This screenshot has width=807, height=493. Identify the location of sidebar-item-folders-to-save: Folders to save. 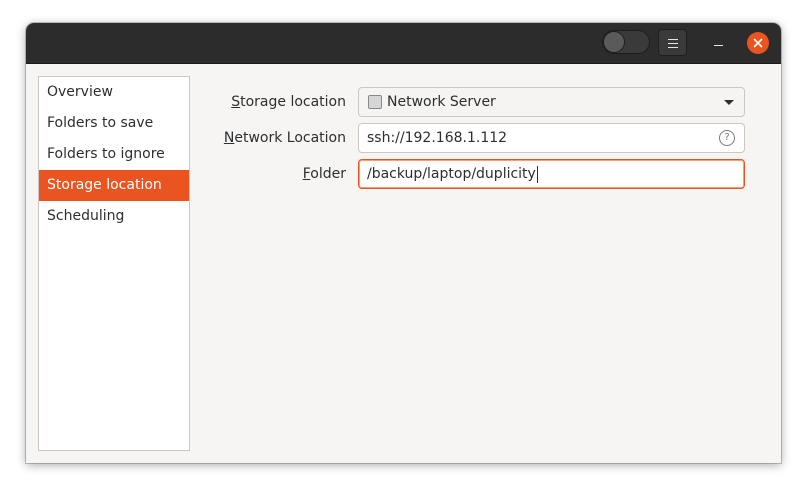
(114, 123).